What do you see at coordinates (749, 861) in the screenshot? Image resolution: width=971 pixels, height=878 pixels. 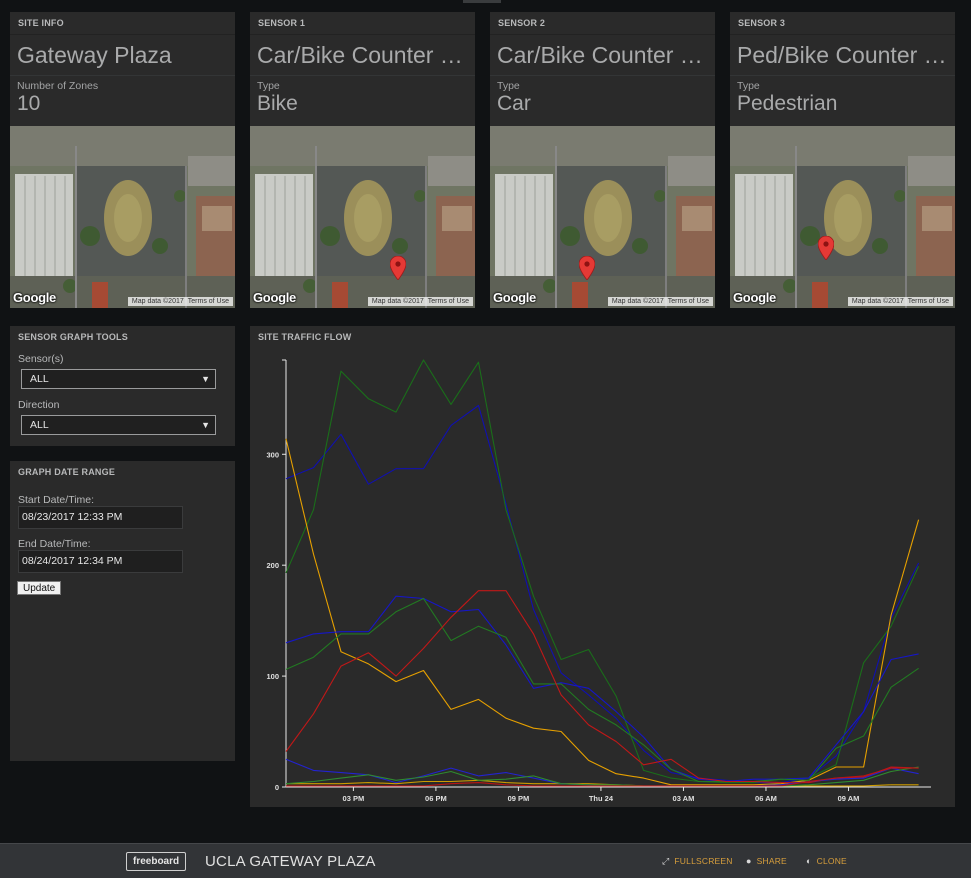 I see `user-icon: ●` at bounding box center [749, 861].